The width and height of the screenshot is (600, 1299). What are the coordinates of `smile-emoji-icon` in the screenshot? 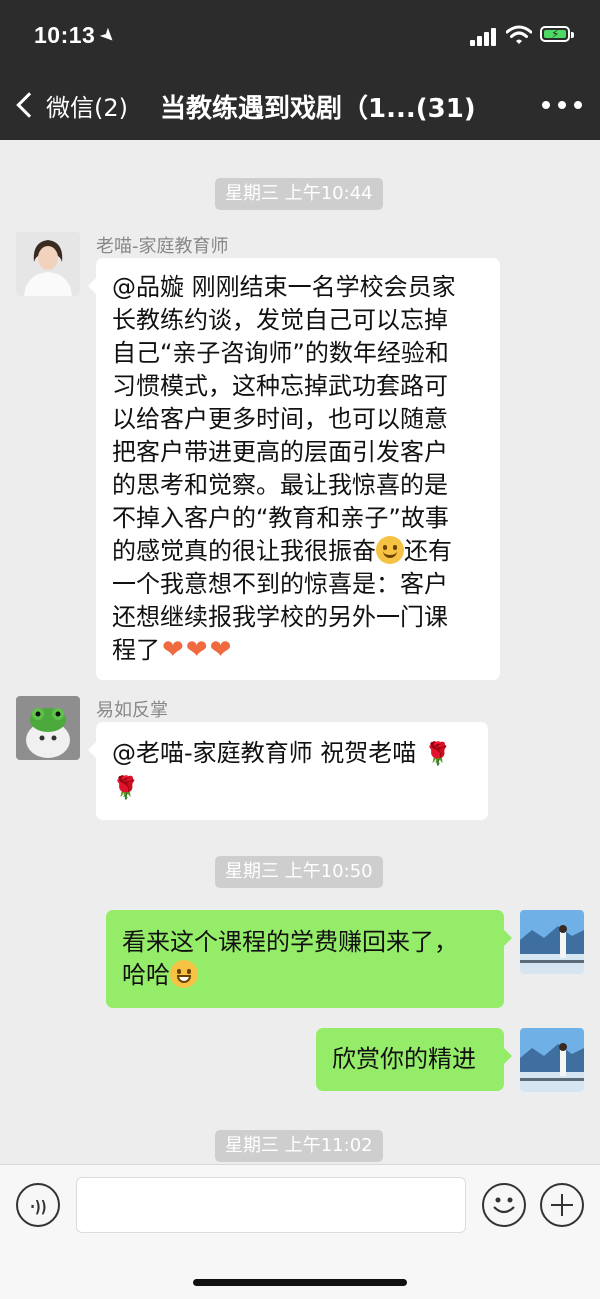 It's located at (390, 550).